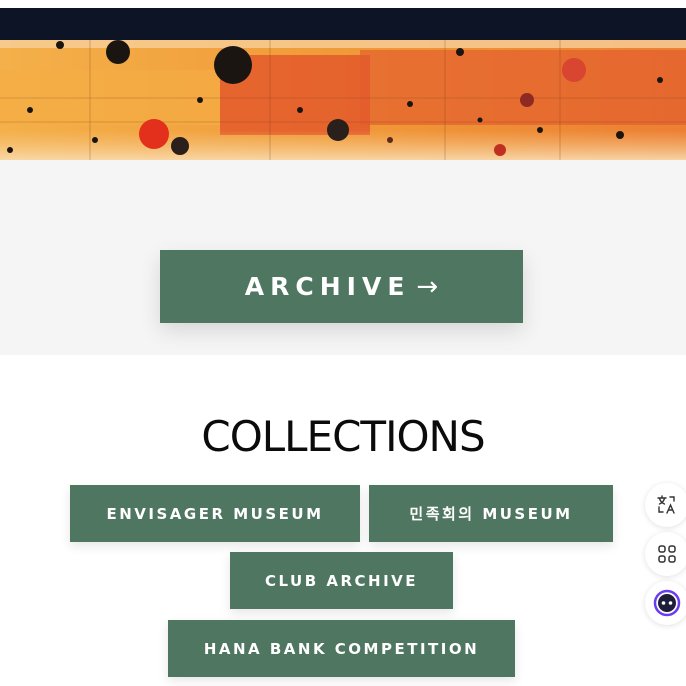 Image resolution: width=686 pixels, height=686 pixels. I want to click on arrow-right-icon: →, so click(427, 286).